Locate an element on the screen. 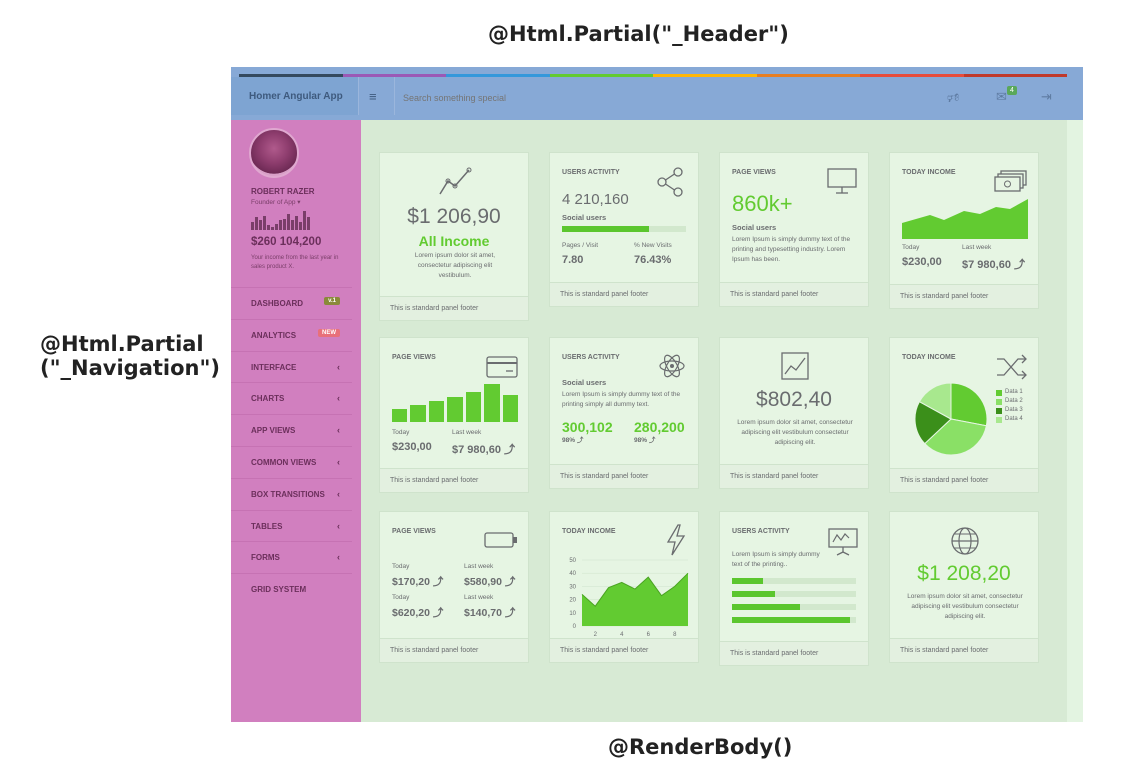  sidebar-item-label: CHARTS is located at coordinates (268, 399).